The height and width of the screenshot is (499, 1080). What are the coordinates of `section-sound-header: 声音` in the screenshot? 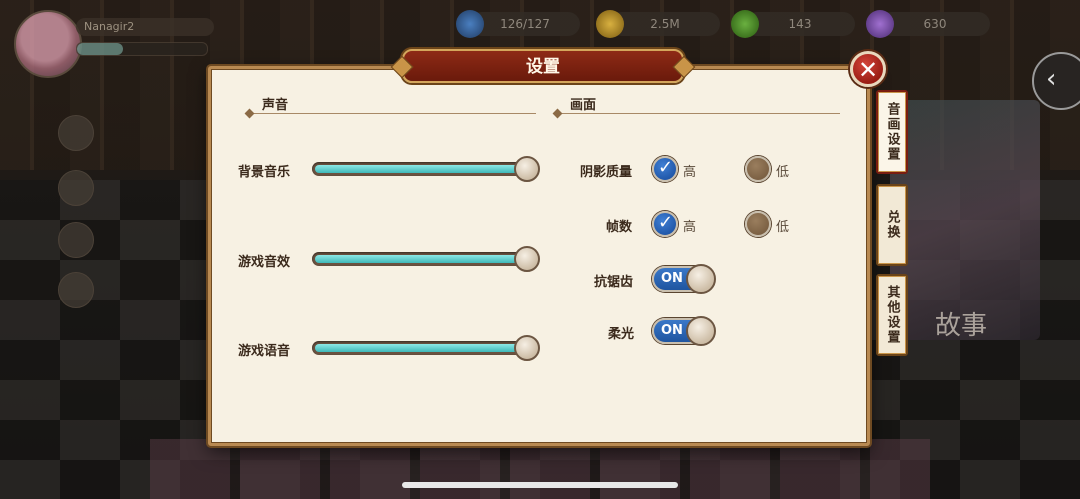 It's located at (275, 105).